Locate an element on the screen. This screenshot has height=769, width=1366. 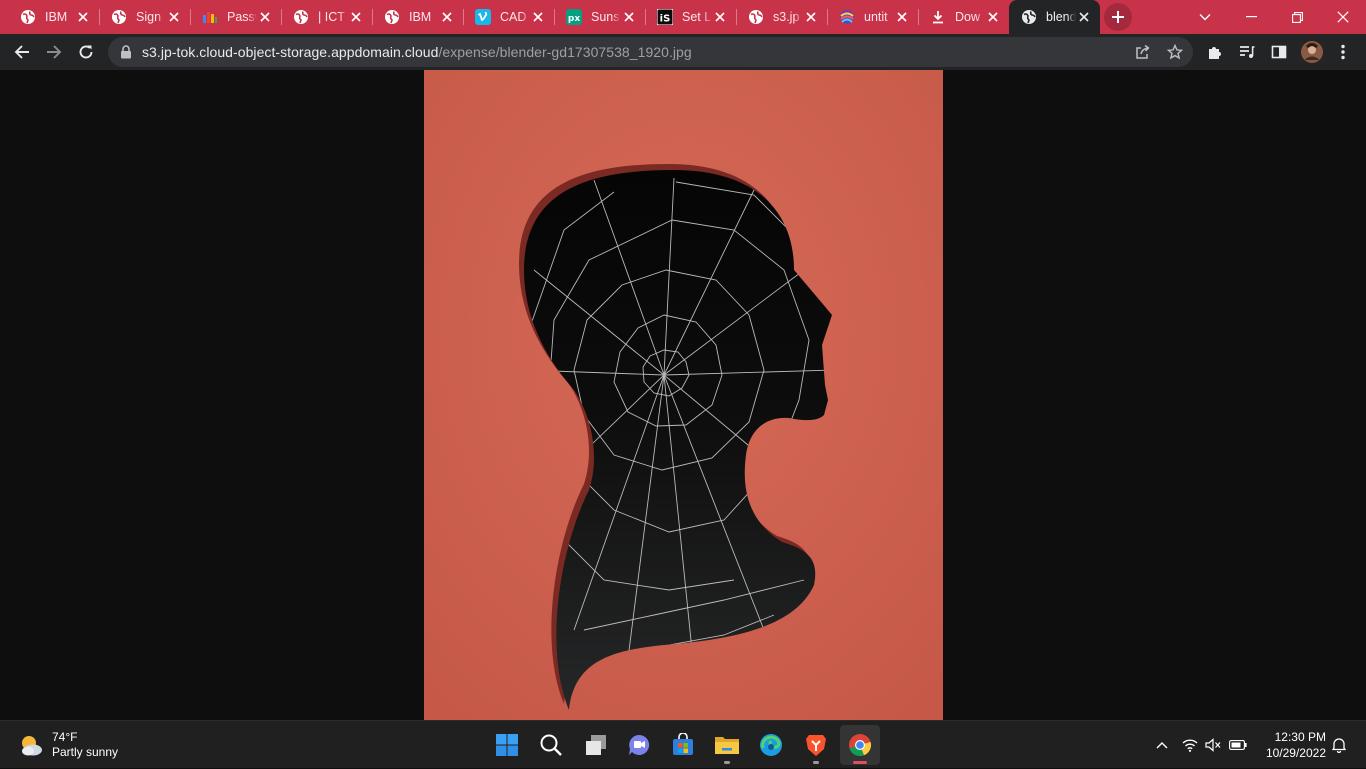
back-button is located at coordinates (22, 52).